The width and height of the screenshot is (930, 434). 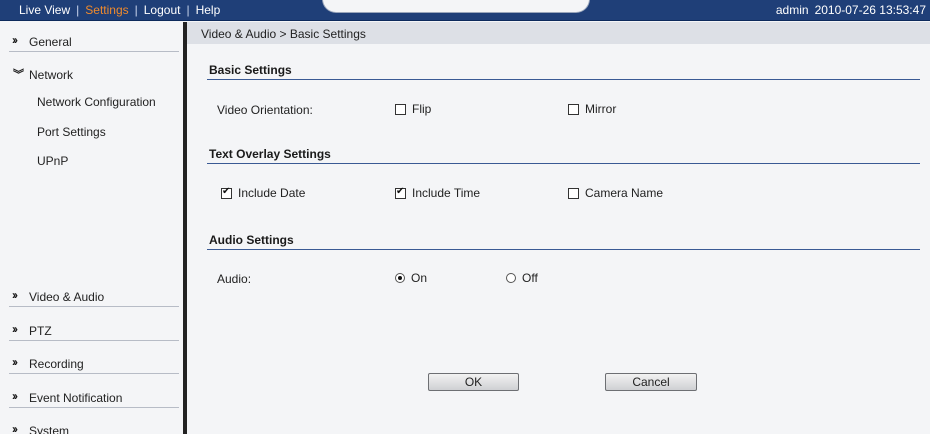 I want to click on basic-settings-rule, so click(x=563, y=79).